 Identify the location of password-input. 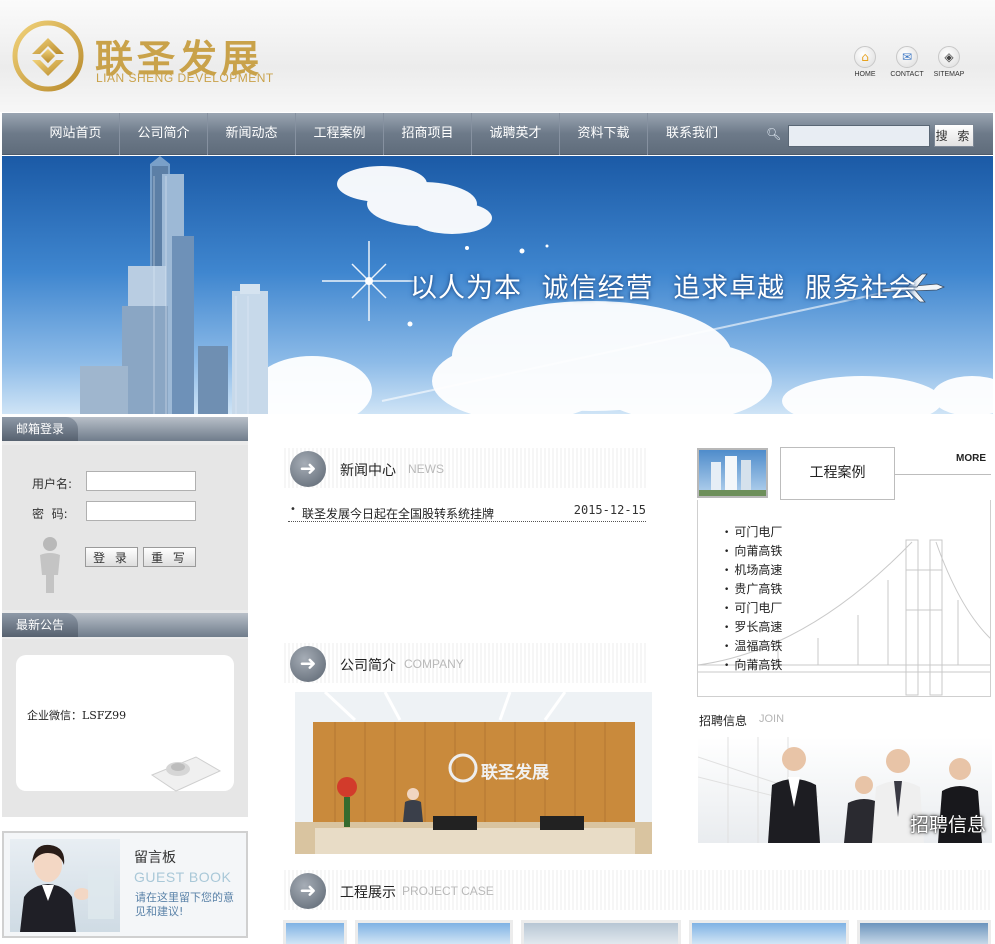
(141, 511).